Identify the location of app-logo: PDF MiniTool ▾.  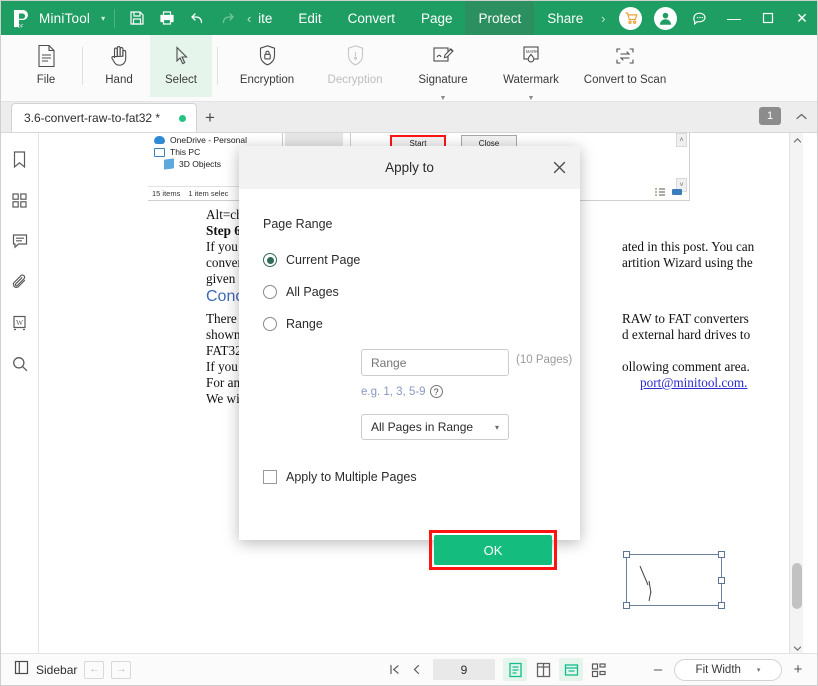
(54, 18).